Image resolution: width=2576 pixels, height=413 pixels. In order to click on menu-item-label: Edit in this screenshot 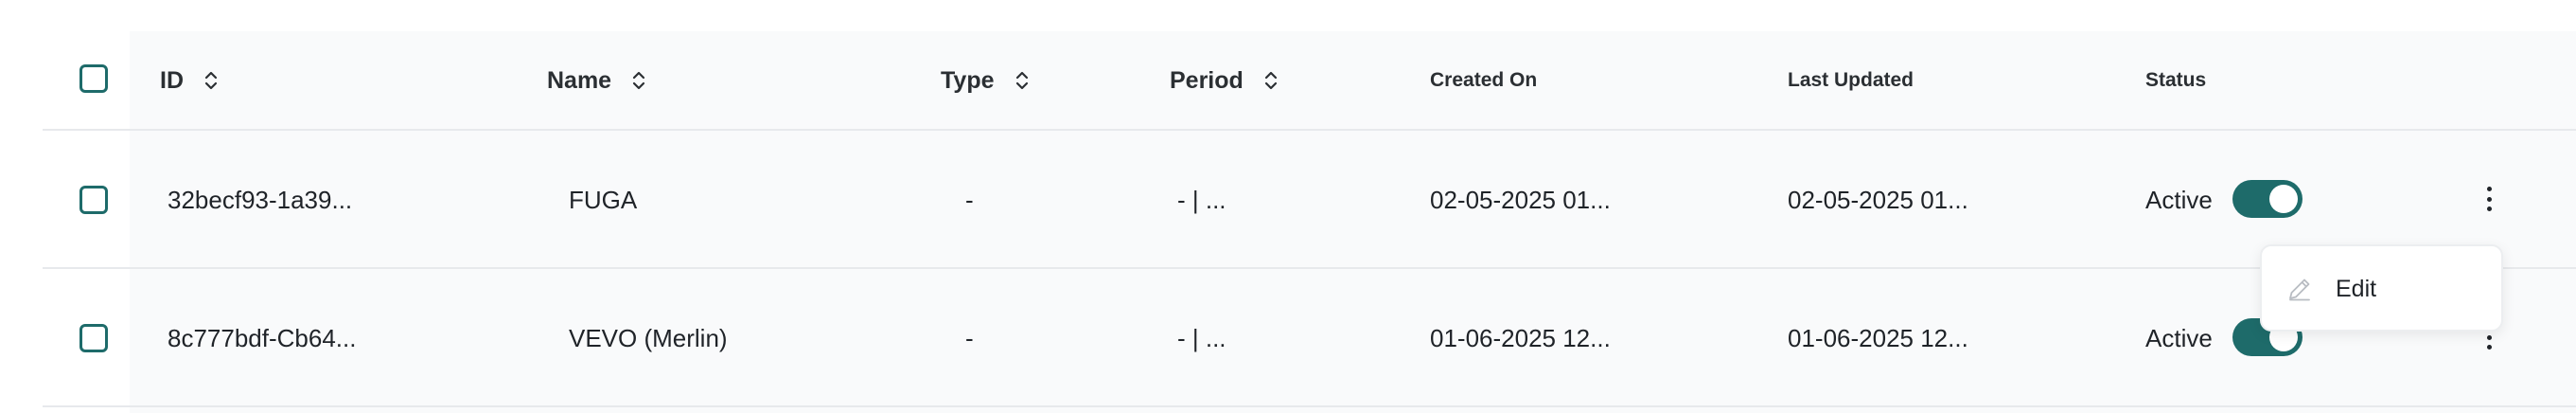, I will do `click(2356, 288)`.